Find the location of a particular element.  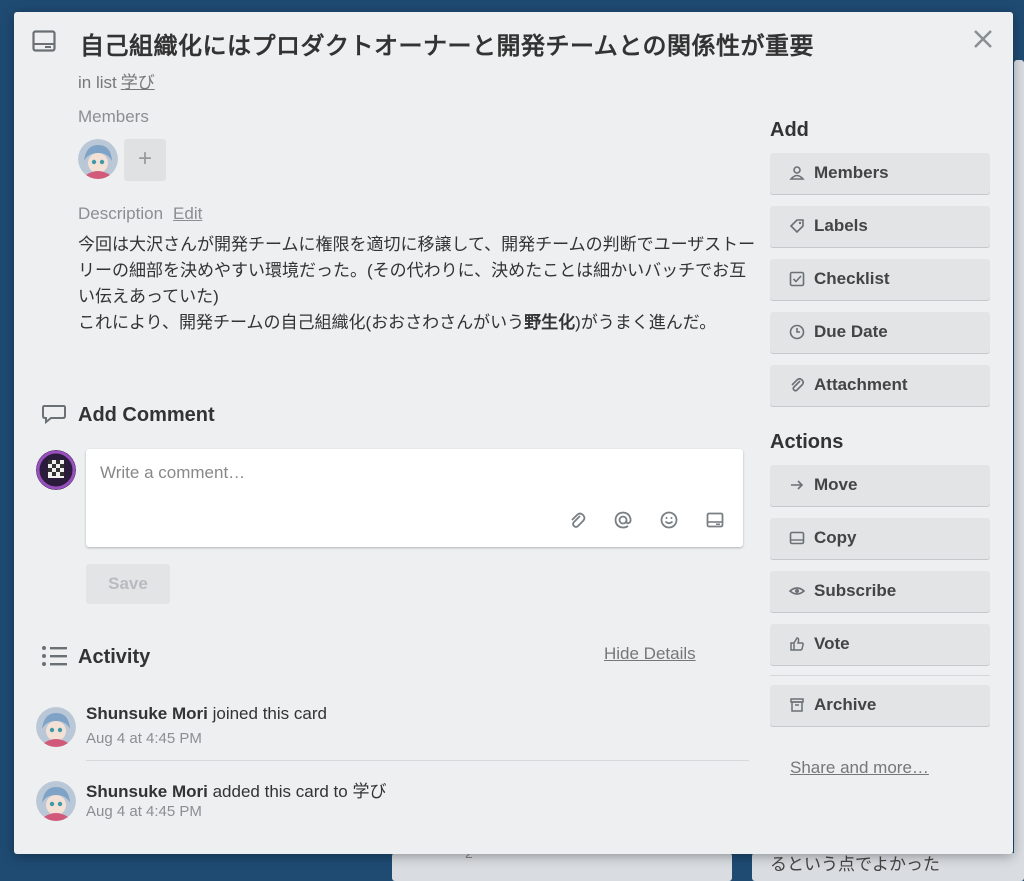

card-title: 自己組織化にはプロダクトオーナーと開発チームとの関係性が重要 is located at coordinates (447, 43).